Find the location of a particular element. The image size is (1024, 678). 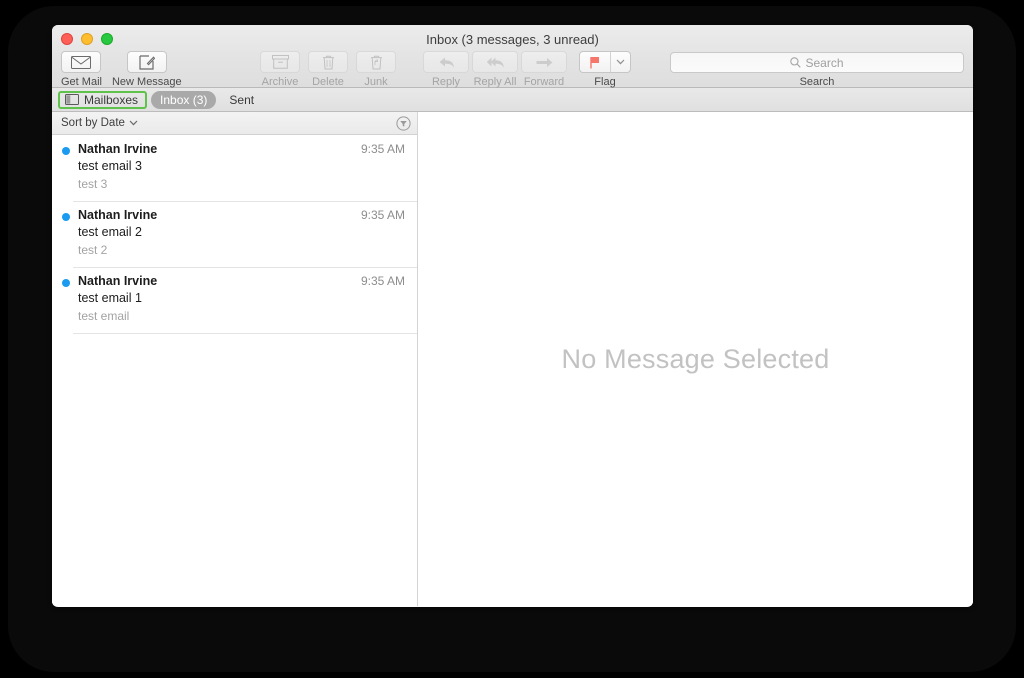

sort-by-date-button: Sort by Date is located at coordinates (99, 123).